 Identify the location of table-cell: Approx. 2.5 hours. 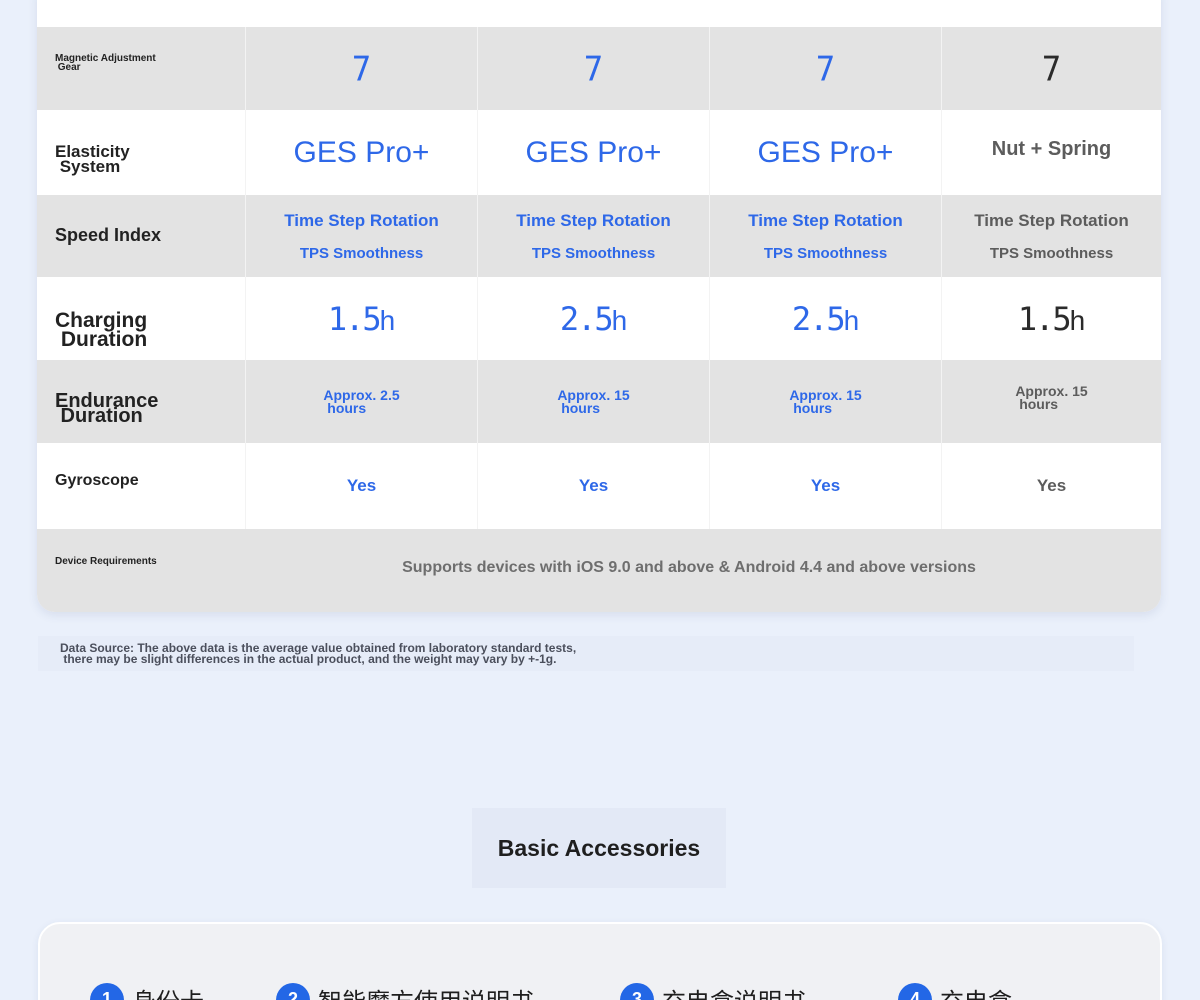
(362, 401).